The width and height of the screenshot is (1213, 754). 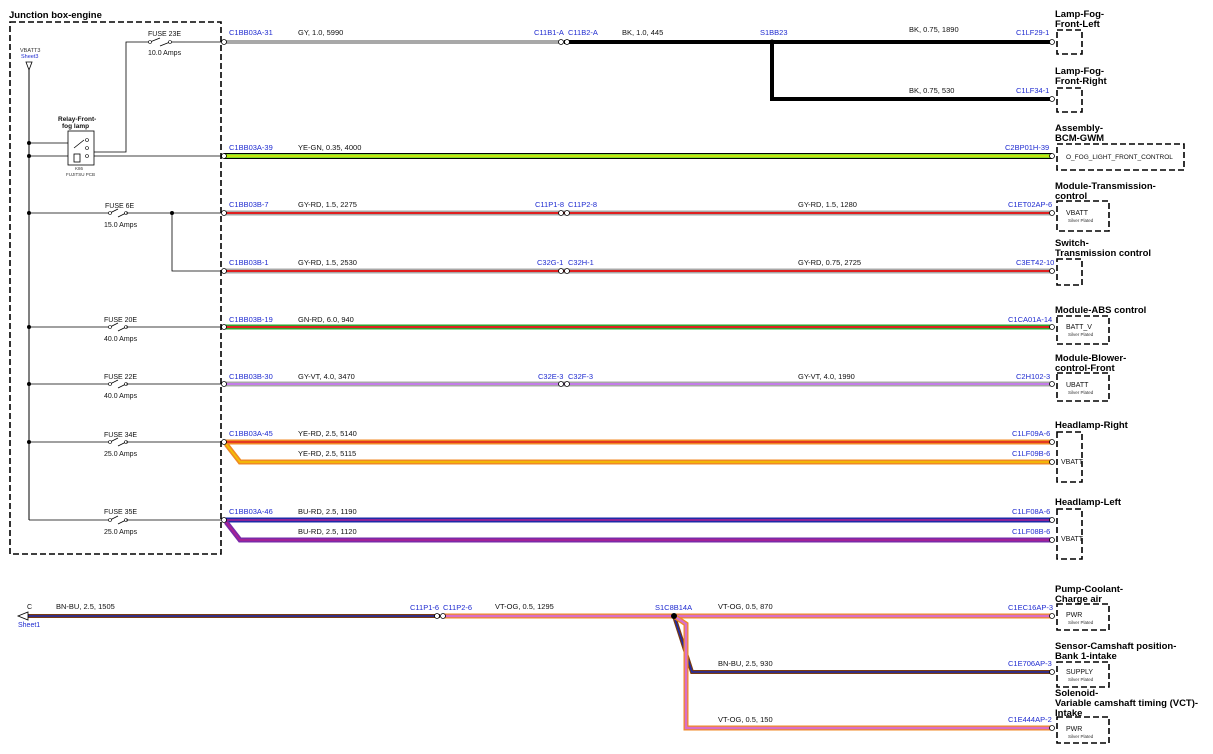 What do you see at coordinates (327, 453) in the screenshot?
I see `wire-label-w14: YE-RD, 2.5, 5115` at bounding box center [327, 453].